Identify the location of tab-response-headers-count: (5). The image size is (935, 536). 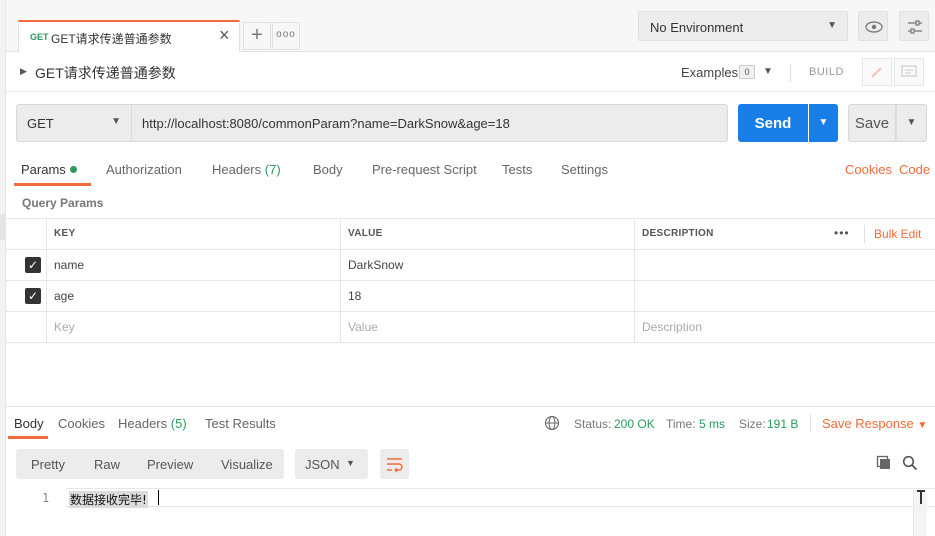
(178, 423).